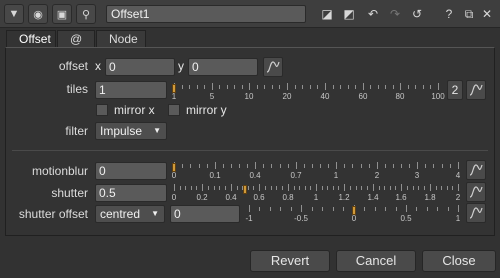  What do you see at coordinates (316, 193) in the screenshot?
I see `shutter-slider: 0 0.2 0.4 0.6 0.8 1 1.2 1.4 1.6 1.8 2` at bounding box center [316, 193].